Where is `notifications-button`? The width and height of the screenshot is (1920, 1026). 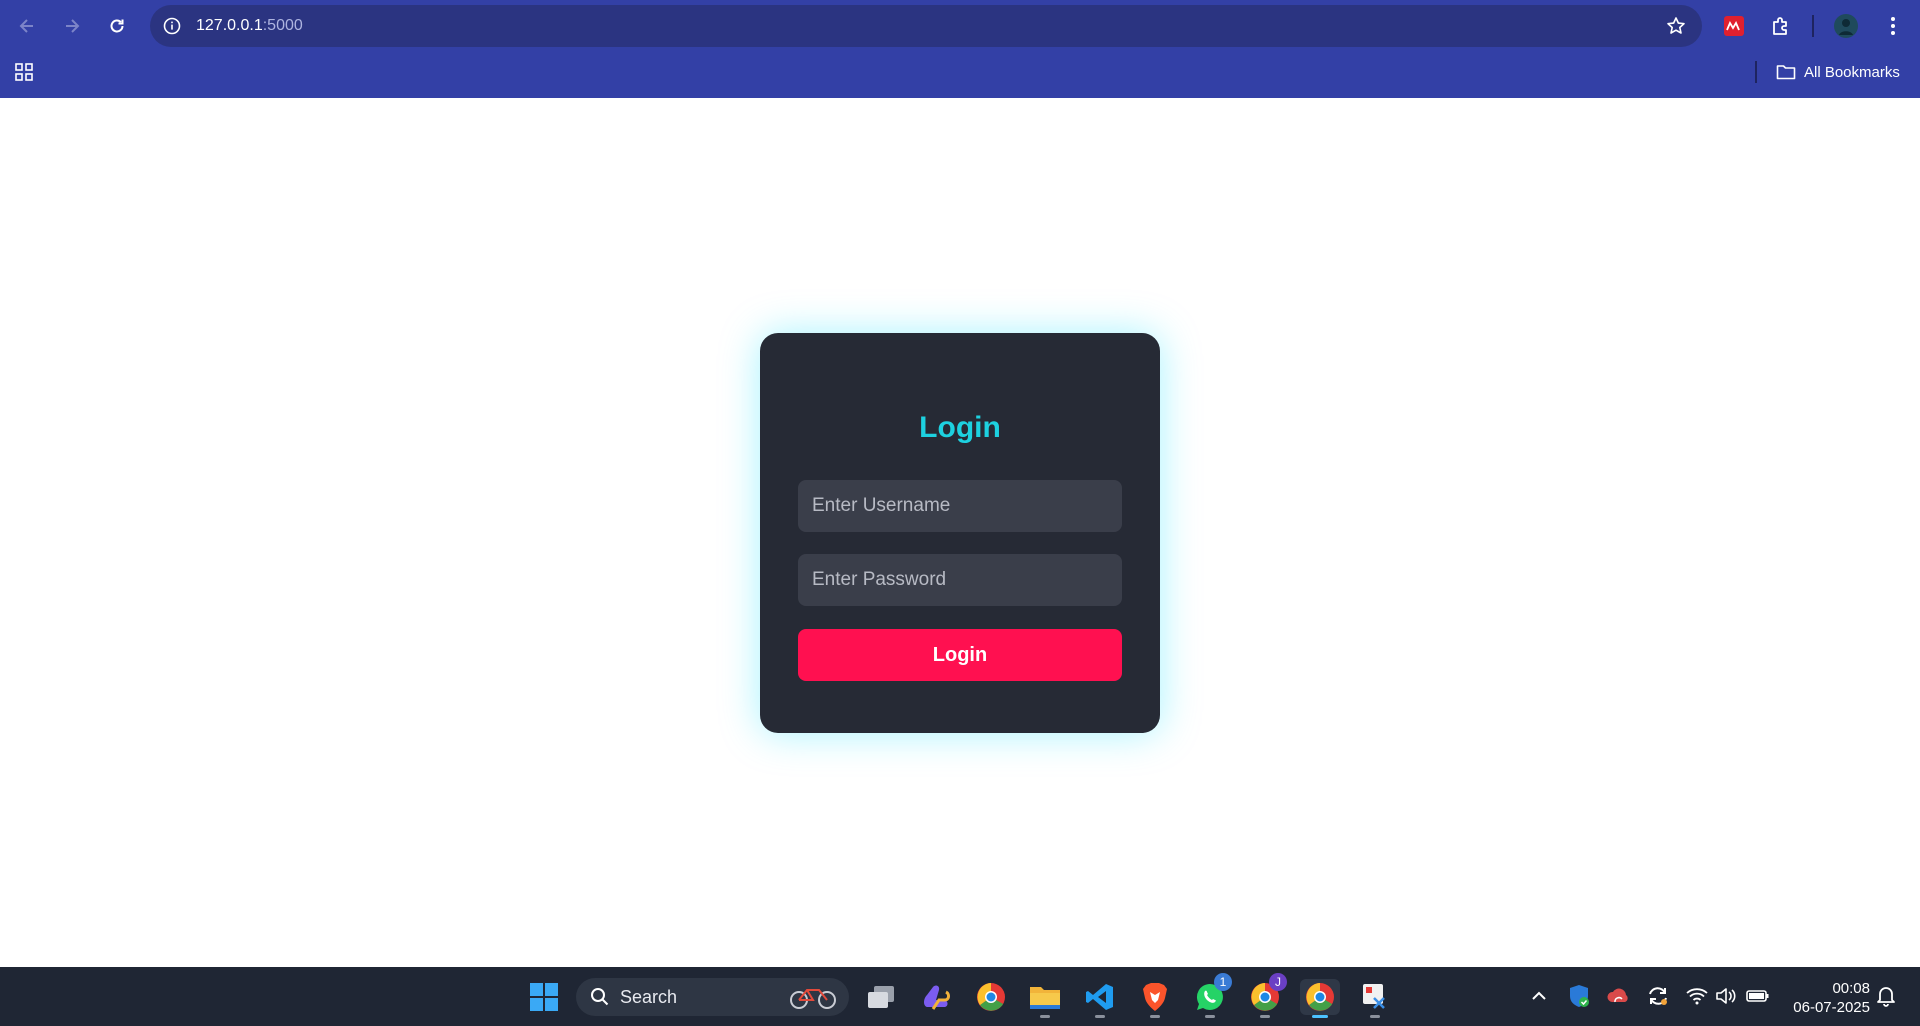 notifications-button is located at coordinates (1886, 996).